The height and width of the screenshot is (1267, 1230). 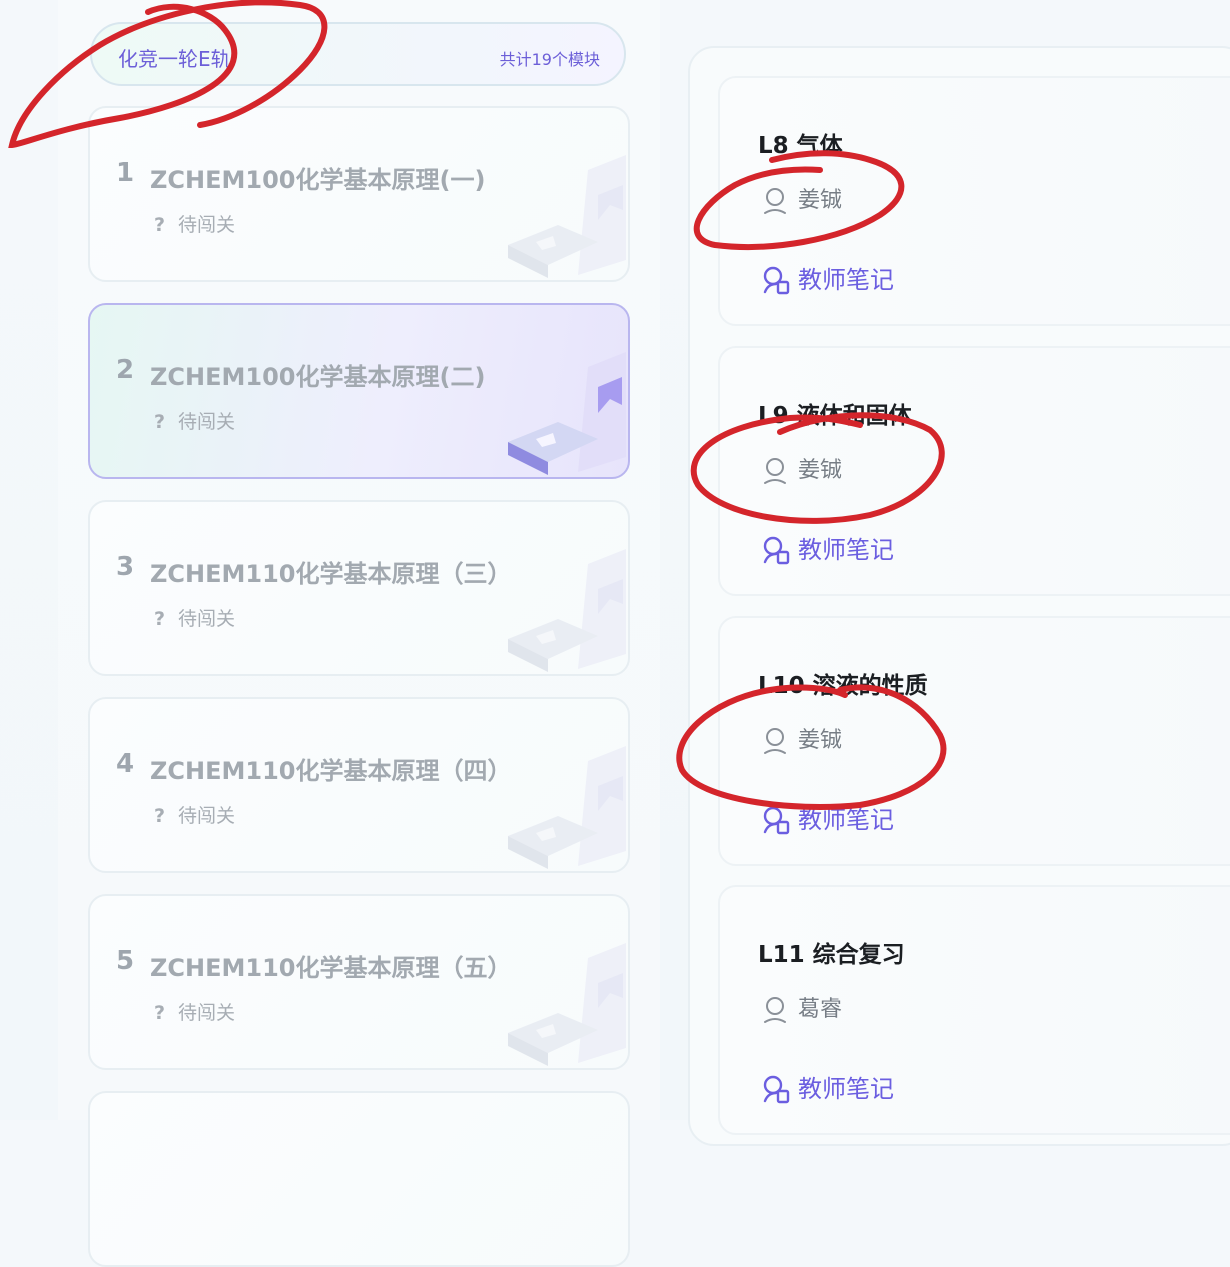 What do you see at coordinates (125, 173) in the screenshot?
I see `module-number: 1` at bounding box center [125, 173].